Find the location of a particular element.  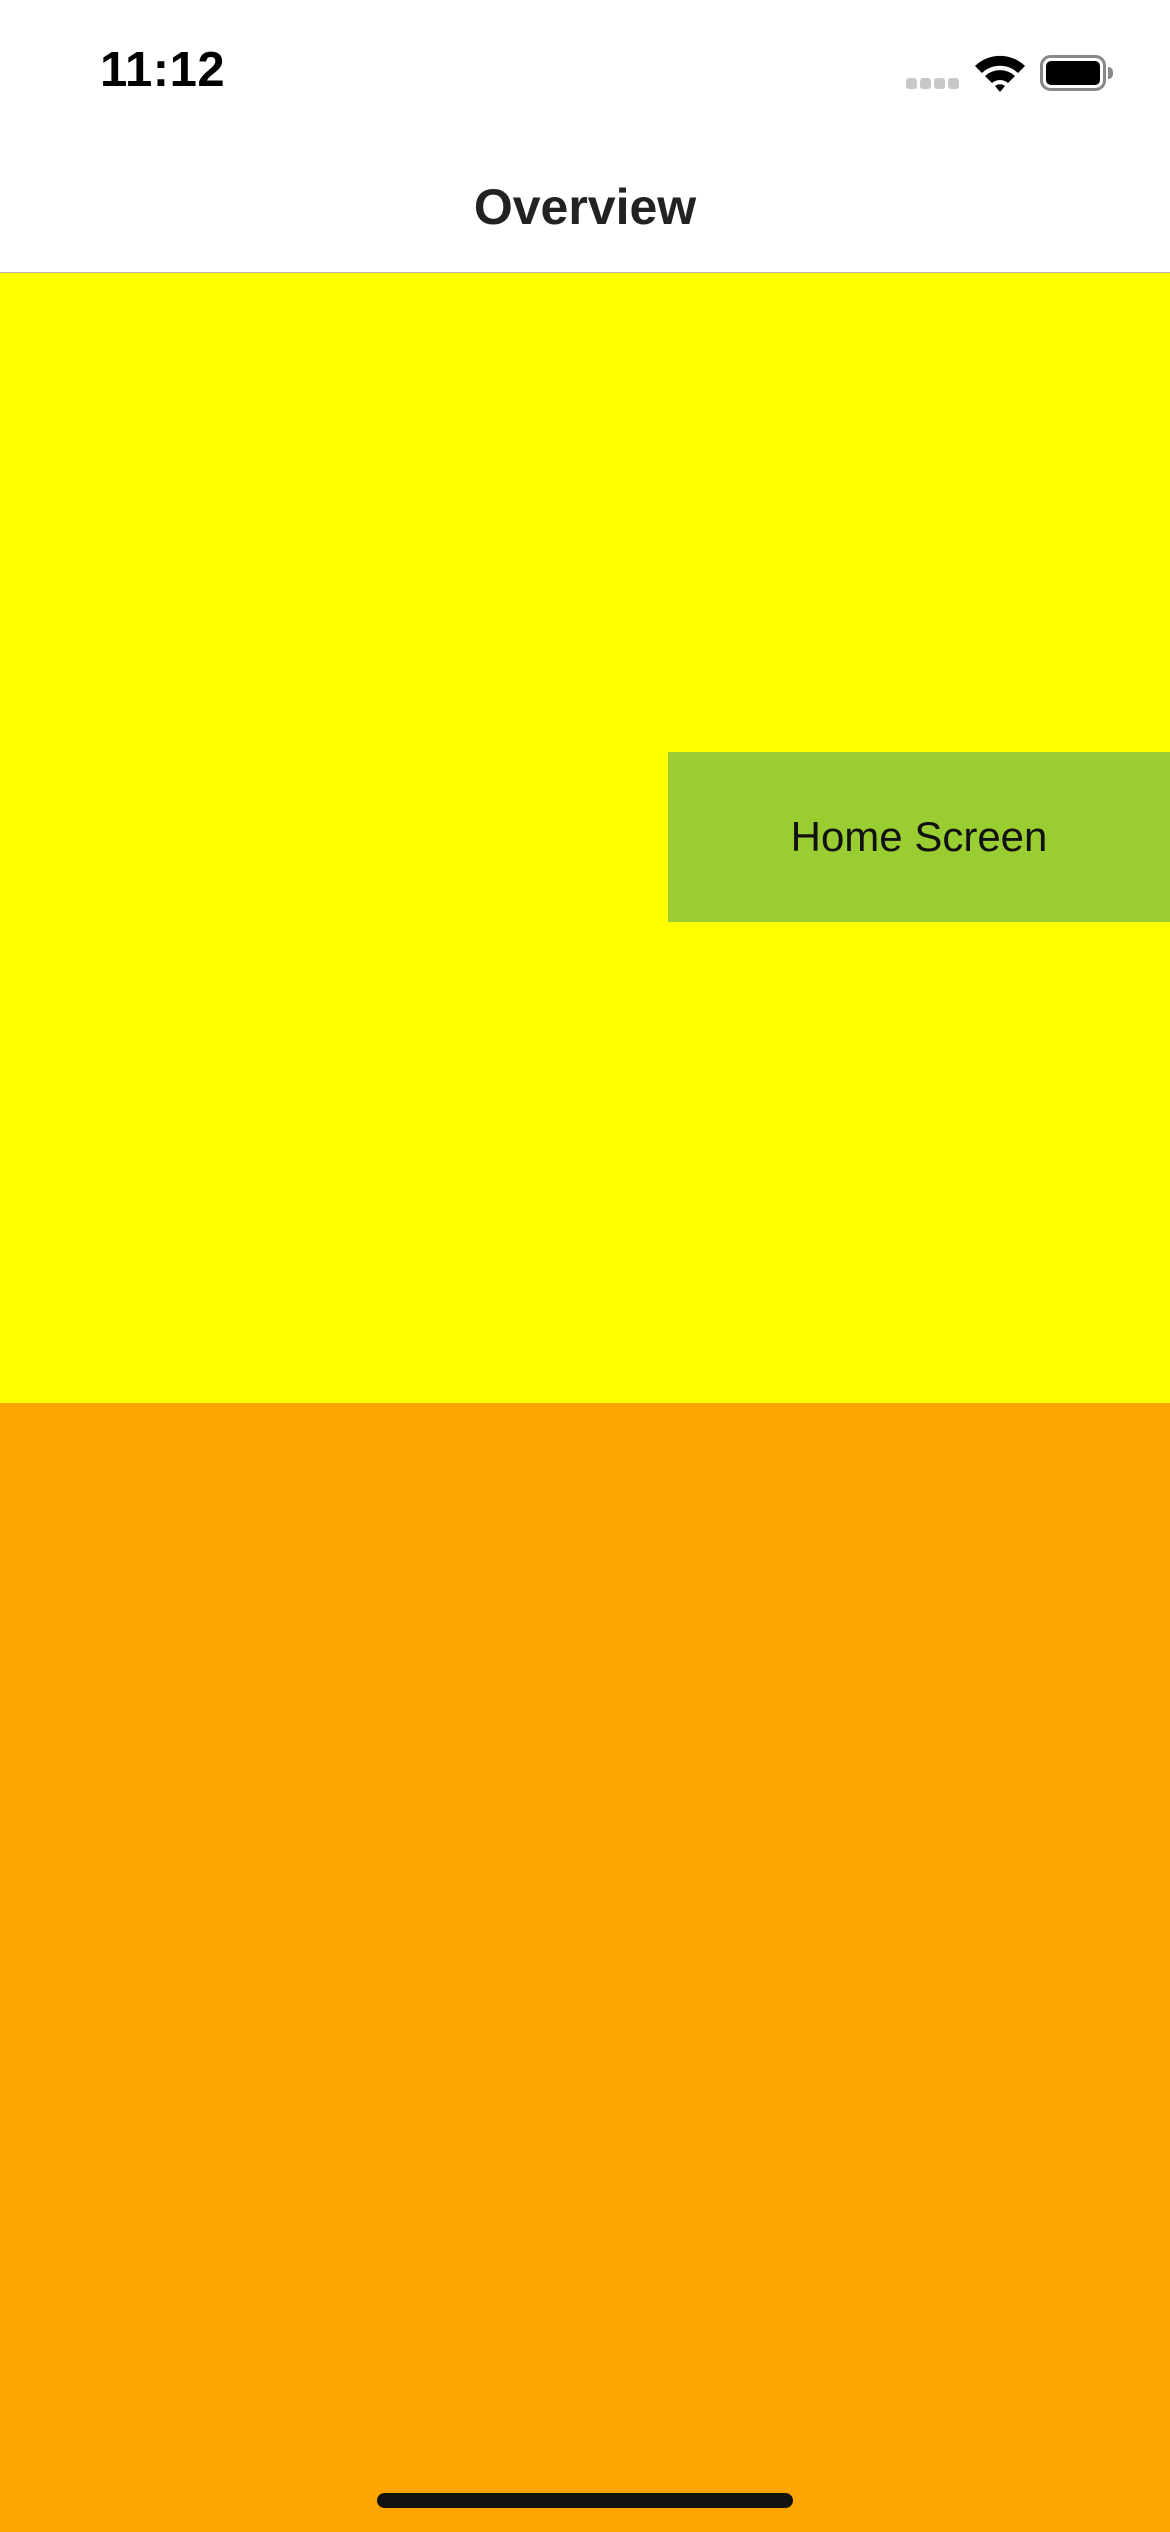

status-bar: 11:12 is located at coordinates (585, 70).